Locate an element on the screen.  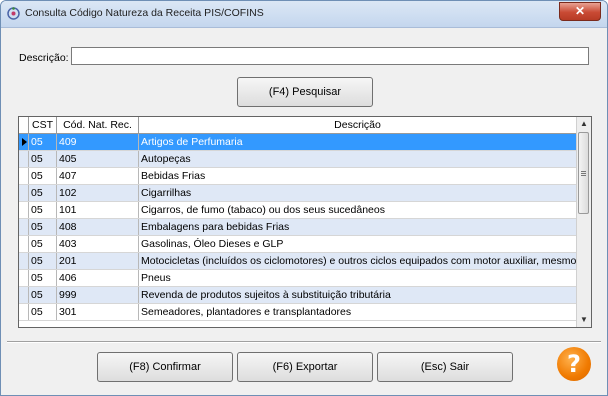
header-descricao: Descrição is located at coordinates (358, 125).